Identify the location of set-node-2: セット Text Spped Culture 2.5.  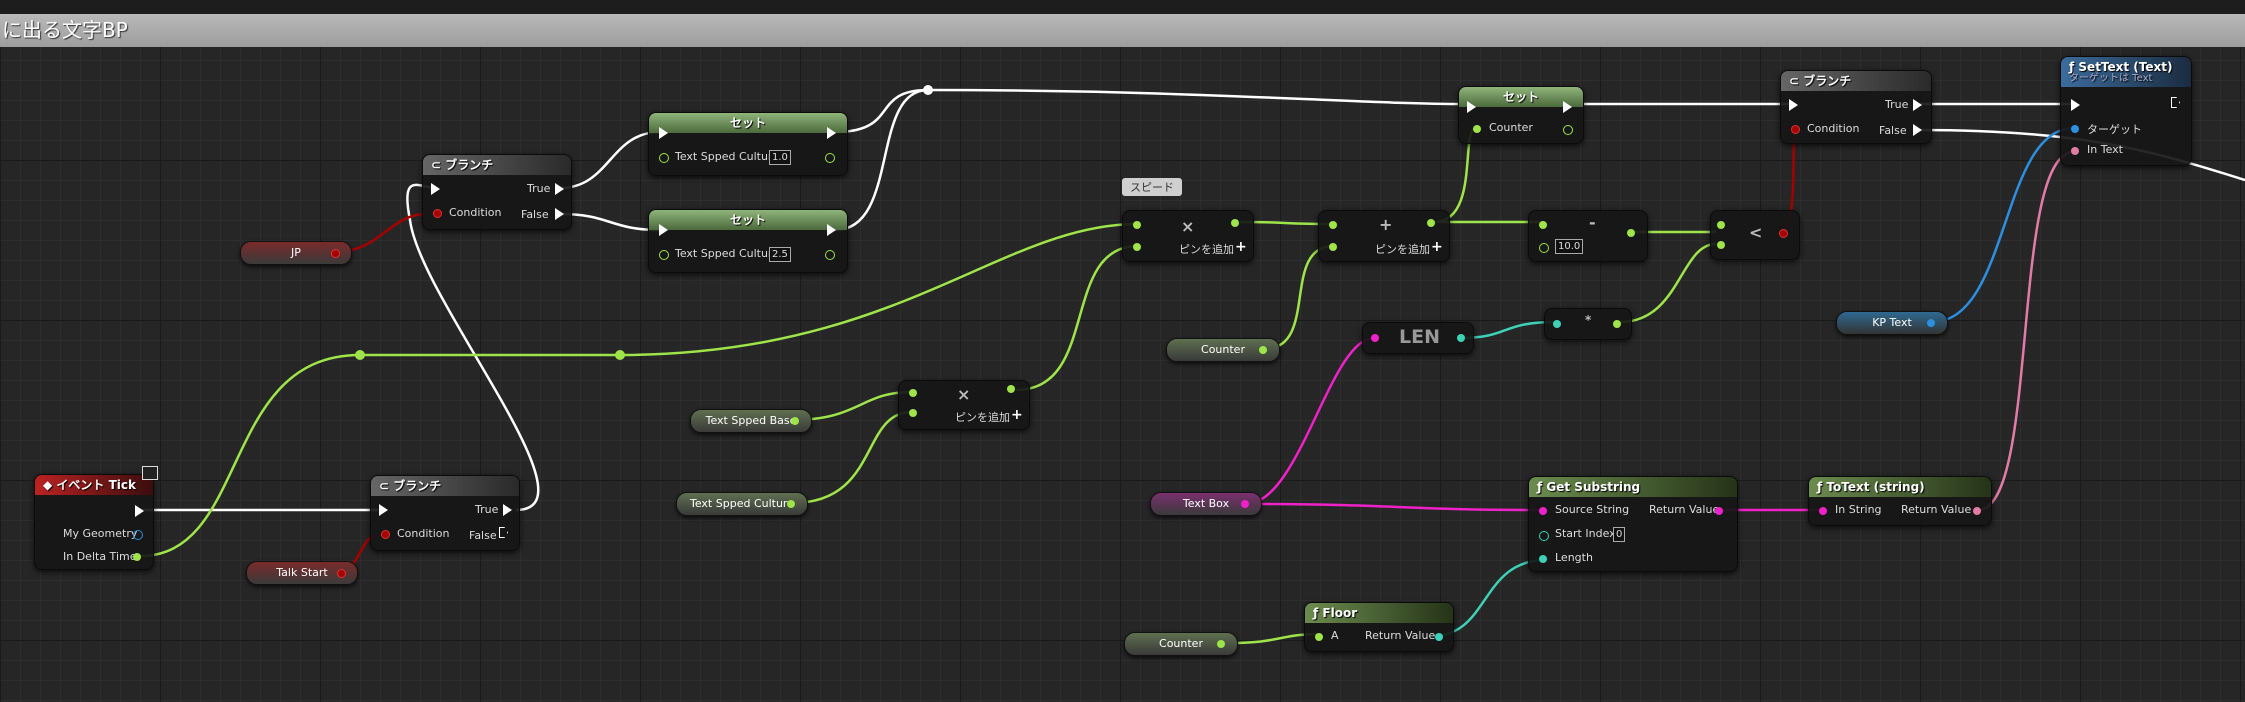
(748, 241).